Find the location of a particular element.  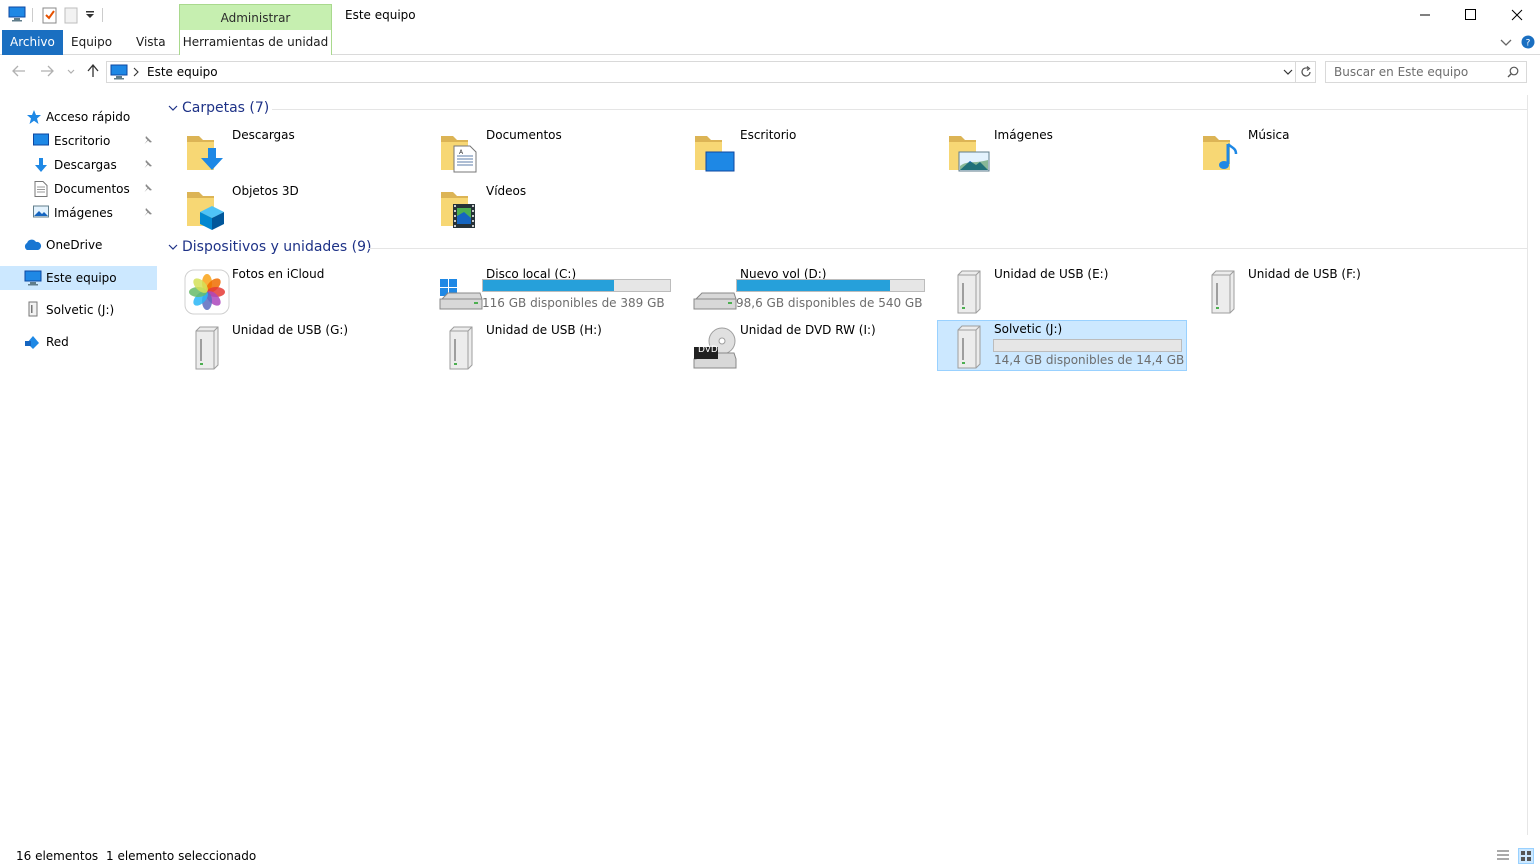

address-history-icon is located at coordinates (1288, 72).